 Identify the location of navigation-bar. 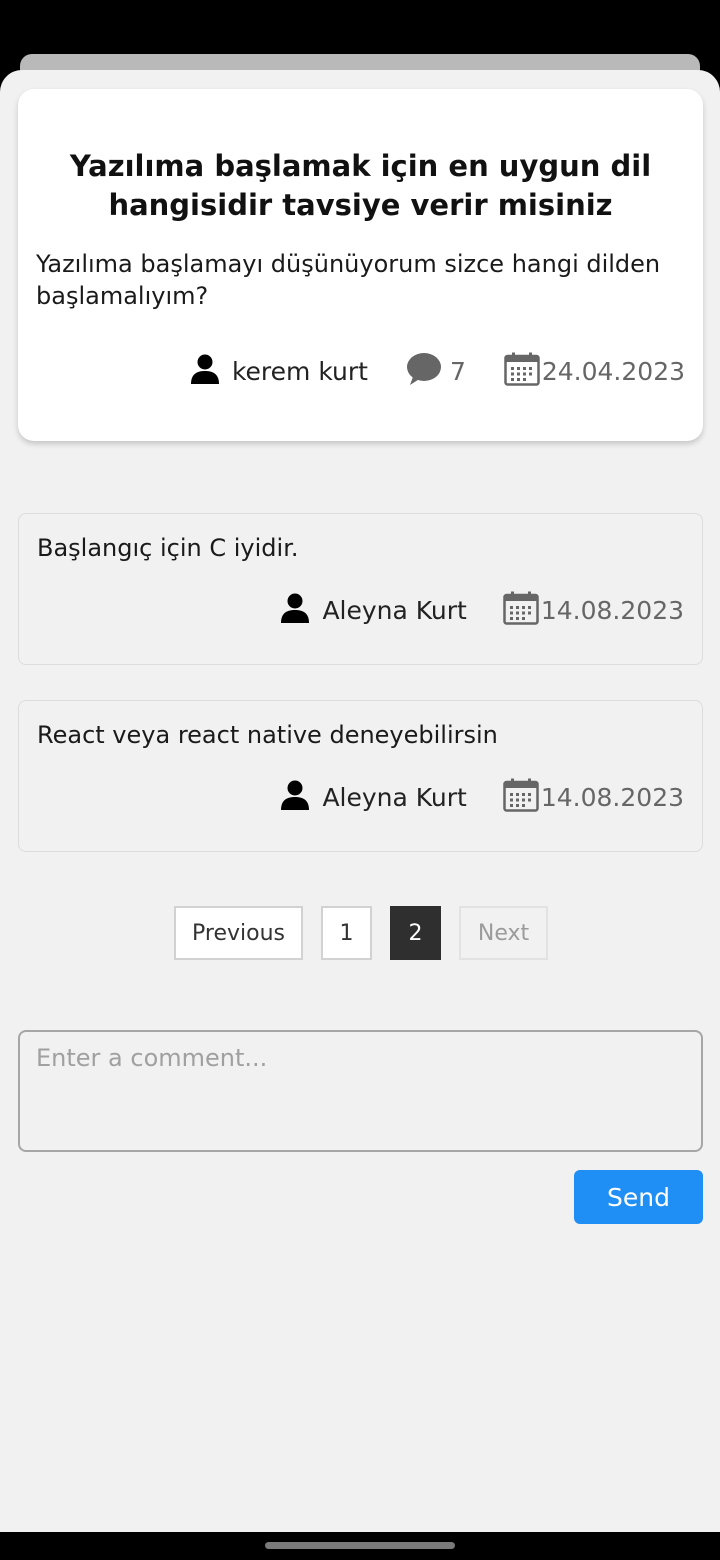
(360, 1546).